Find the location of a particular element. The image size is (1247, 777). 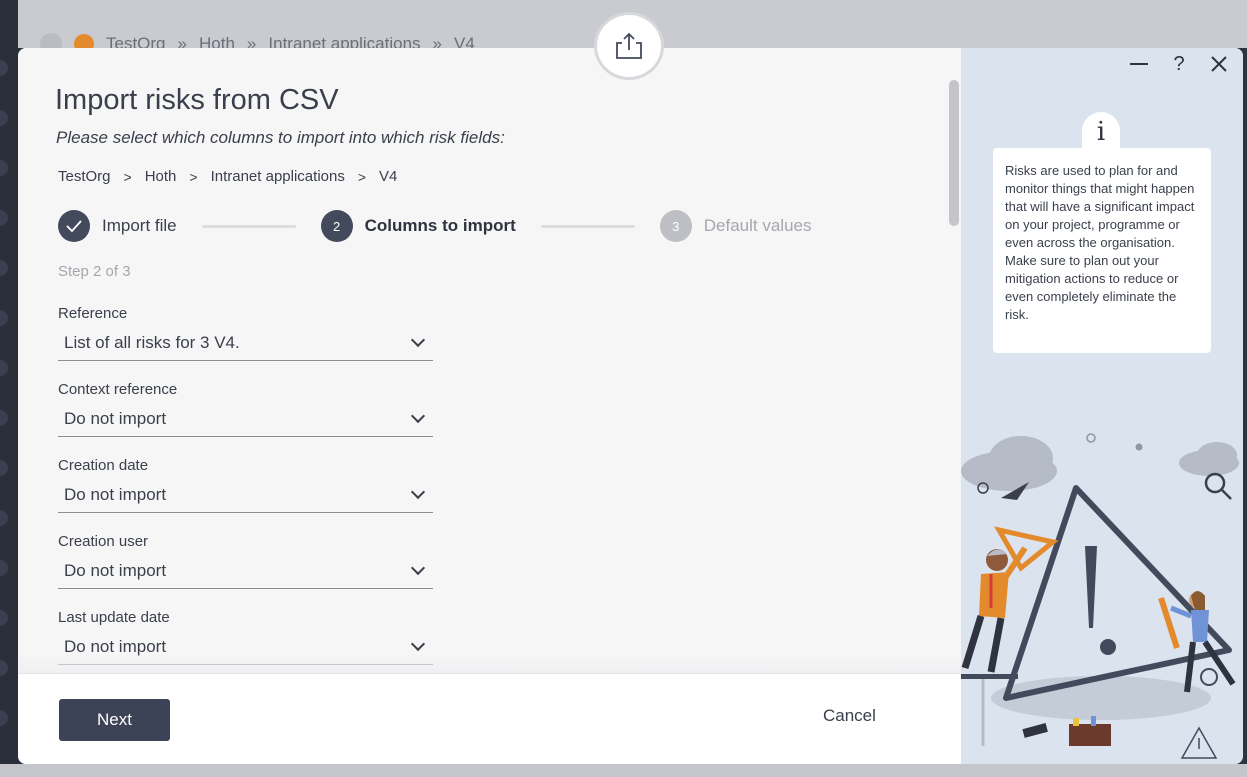

help-icon: ? is located at coordinates (1179, 64).